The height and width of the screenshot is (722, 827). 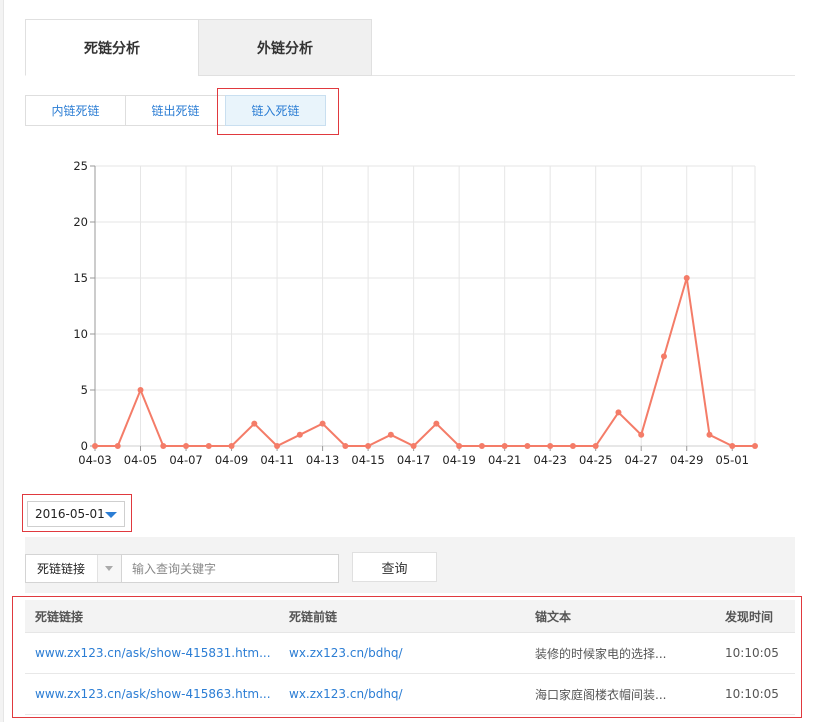 What do you see at coordinates (75, 110) in the screenshot?
I see `subtab-internal-dead-links: 内链死链` at bounding box center [75, 110].